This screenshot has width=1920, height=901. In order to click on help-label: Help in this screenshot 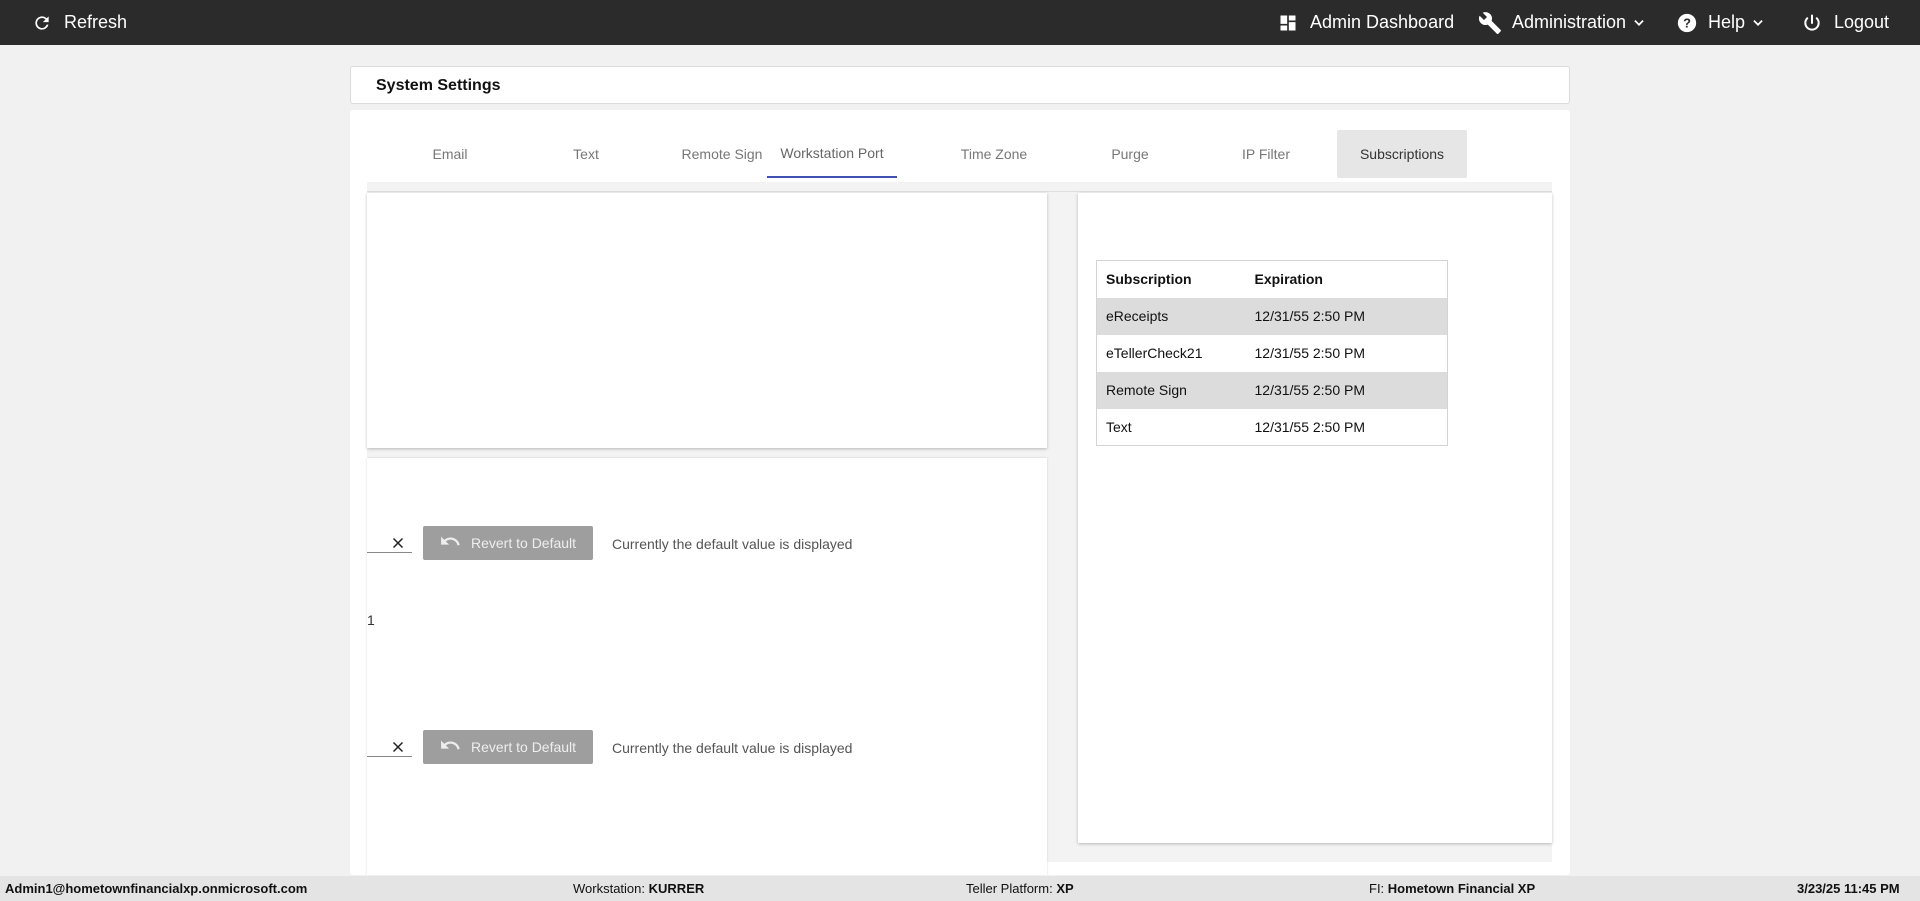, I will do `click(1727, 22)`.